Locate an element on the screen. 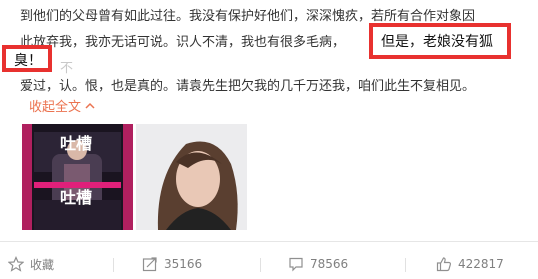 The width and height of the screenshot is (538, 279). like-count: 422817 is located at coordinates (481, 264).